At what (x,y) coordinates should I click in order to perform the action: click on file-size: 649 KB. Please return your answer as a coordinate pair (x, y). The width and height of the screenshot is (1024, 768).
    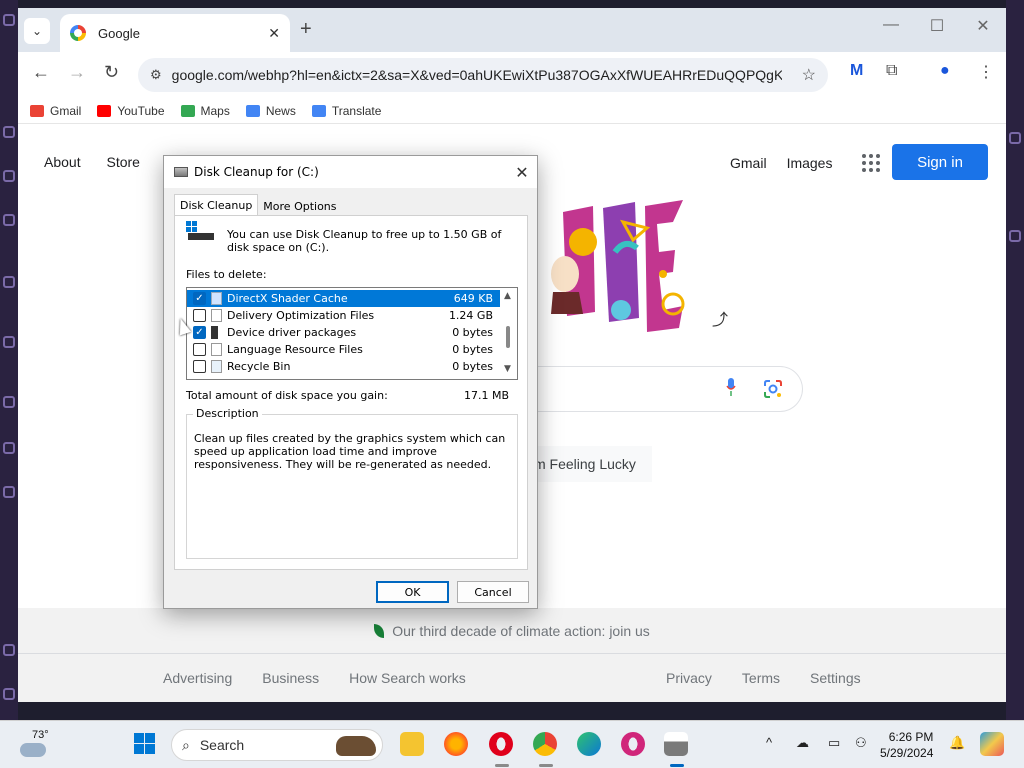
    Looking at the image, I should click on (473, 298).